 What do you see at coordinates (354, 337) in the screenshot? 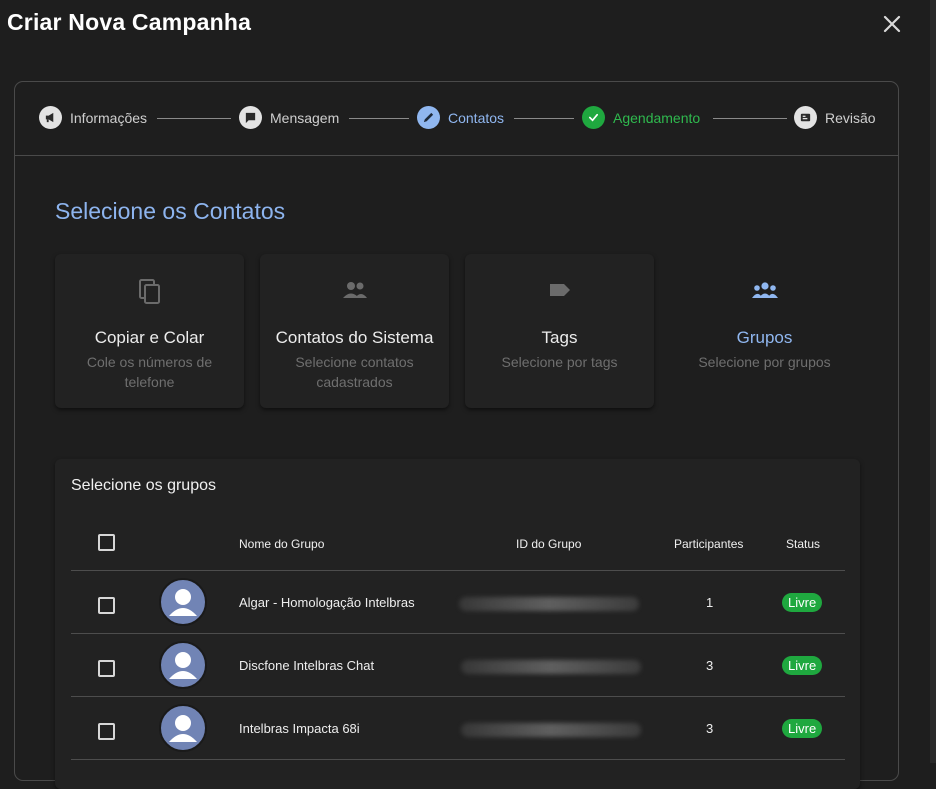
I see `option-title: Contatos do Sistema` at bounding box center [354, 337].